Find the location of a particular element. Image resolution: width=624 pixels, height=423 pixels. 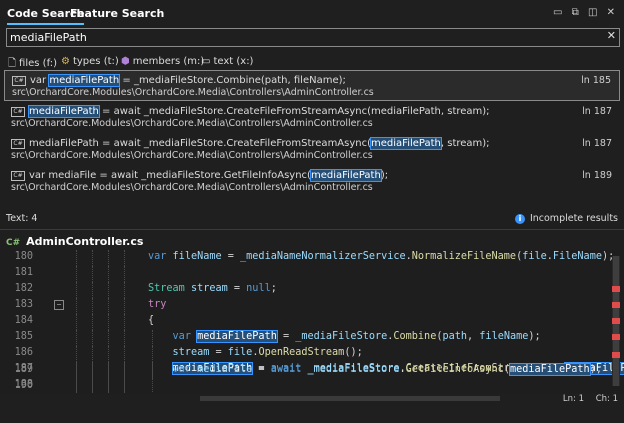

filter-types: ⚙ types (t:) is located at coordinates (90, 61).